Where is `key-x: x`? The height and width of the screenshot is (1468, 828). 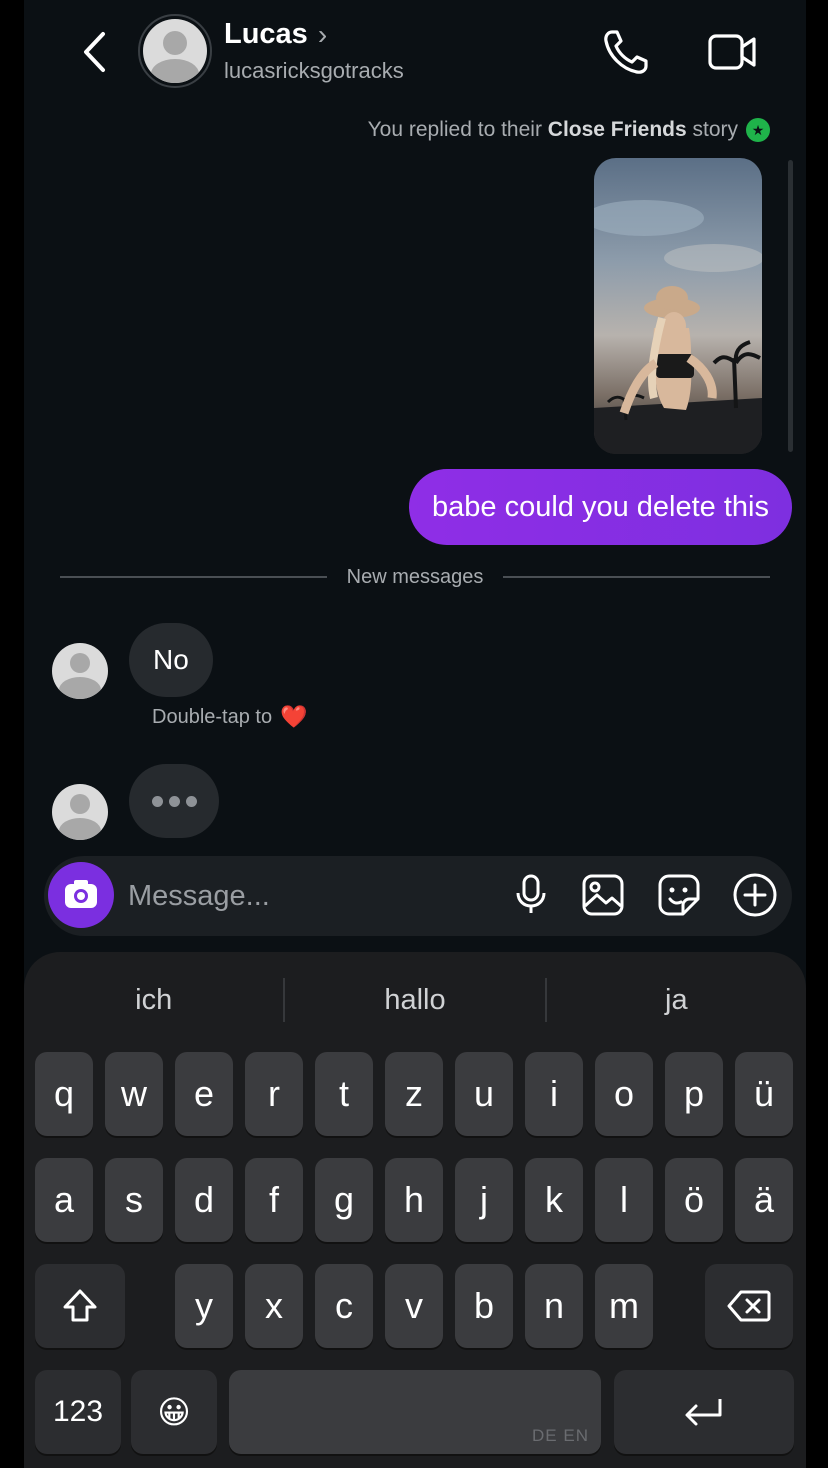
key-x: x is located at coordinates (274, 1306).